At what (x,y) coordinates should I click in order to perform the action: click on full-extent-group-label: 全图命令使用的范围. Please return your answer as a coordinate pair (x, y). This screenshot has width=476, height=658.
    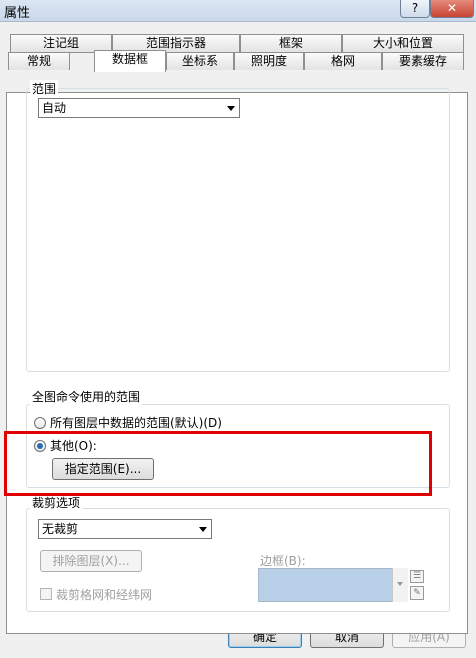
    Looking at the image, I should click on (86, 396).